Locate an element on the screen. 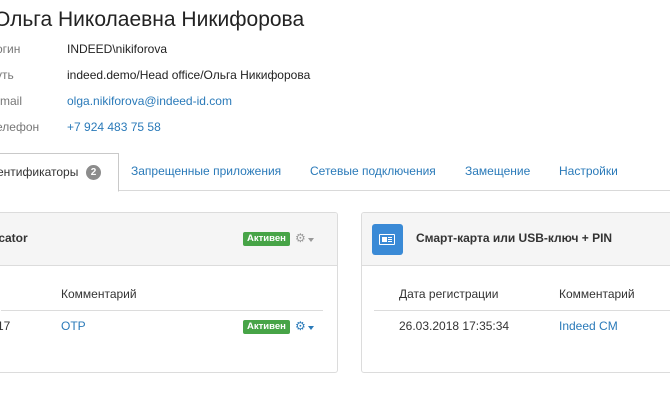 This screenshot has height=400, width=670. tab-substitution: Замещение is located at coordinates (497, 171).